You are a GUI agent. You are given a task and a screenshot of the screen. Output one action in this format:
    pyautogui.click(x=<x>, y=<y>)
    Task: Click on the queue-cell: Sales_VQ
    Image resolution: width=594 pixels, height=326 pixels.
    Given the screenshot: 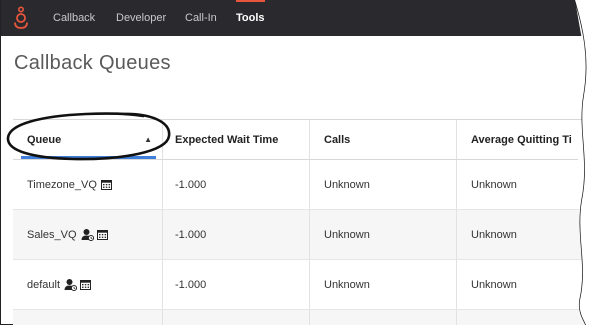 What is the action you would take?
    pyautogui.click(x=88, y=234)
    